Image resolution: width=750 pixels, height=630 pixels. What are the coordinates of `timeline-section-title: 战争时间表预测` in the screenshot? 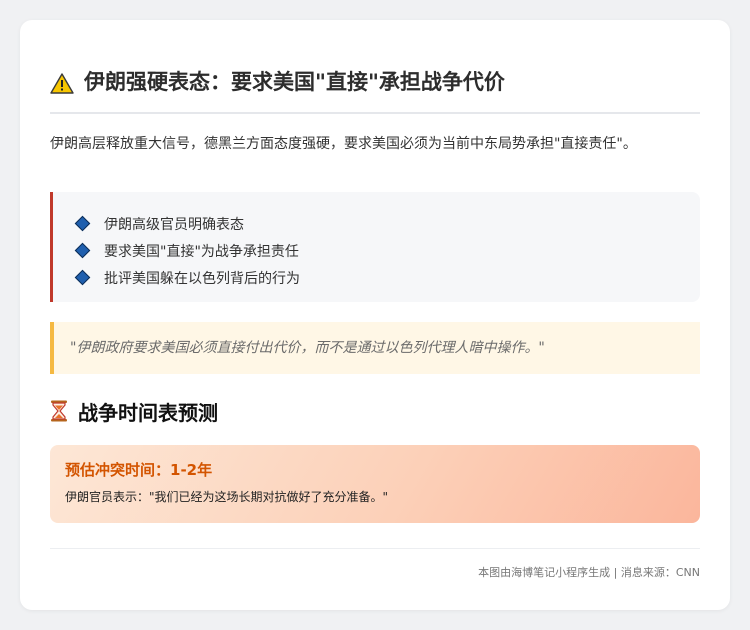 It's located at (148, 412).